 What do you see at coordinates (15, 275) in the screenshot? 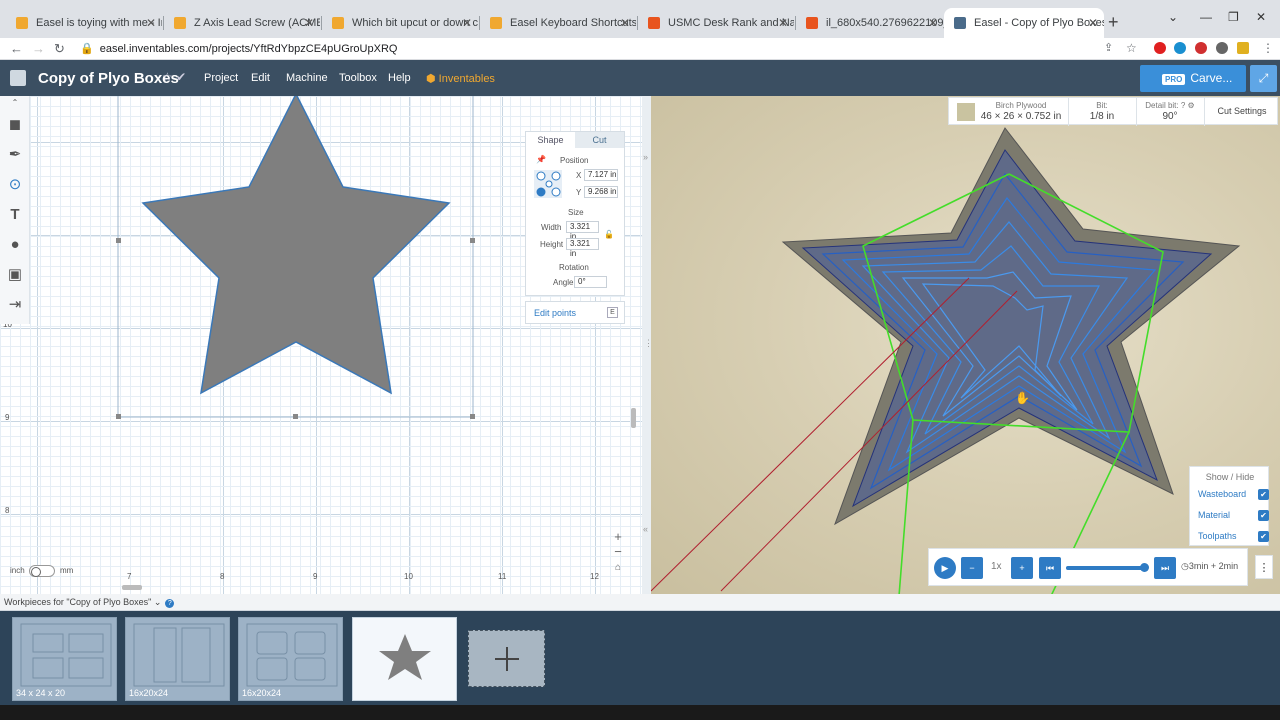
I see `3d-box-icon: ▣` at bounding box center [15, 275].